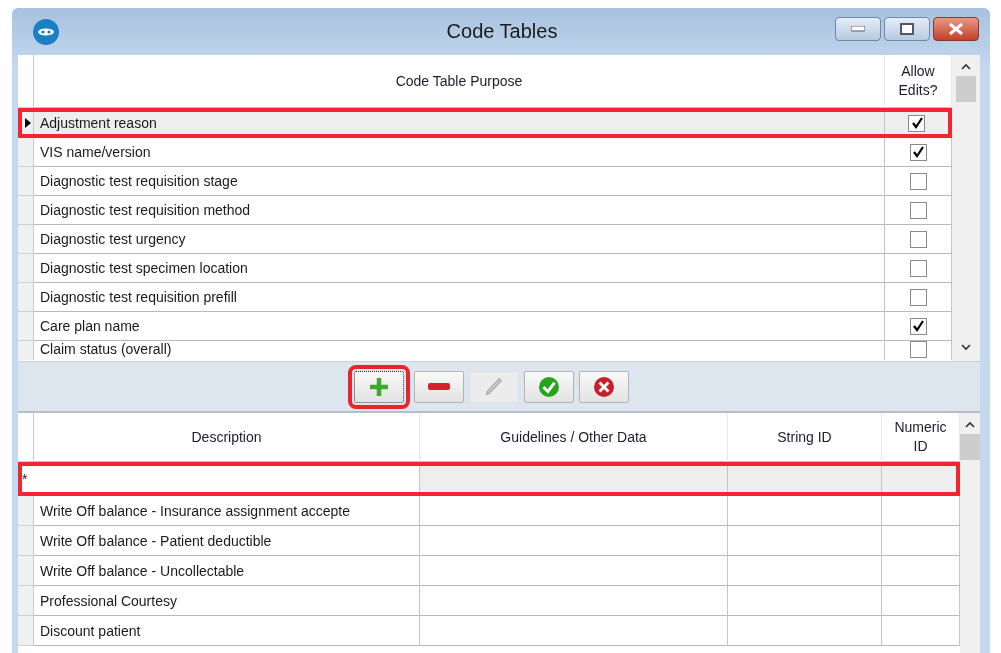 This screenshot has height=653, width=1001. What do you see at coordinates (459, 181) in the screenshot?
I see `table-cell: Diagnostic test requisition stage` at bounding box center [459, 181].